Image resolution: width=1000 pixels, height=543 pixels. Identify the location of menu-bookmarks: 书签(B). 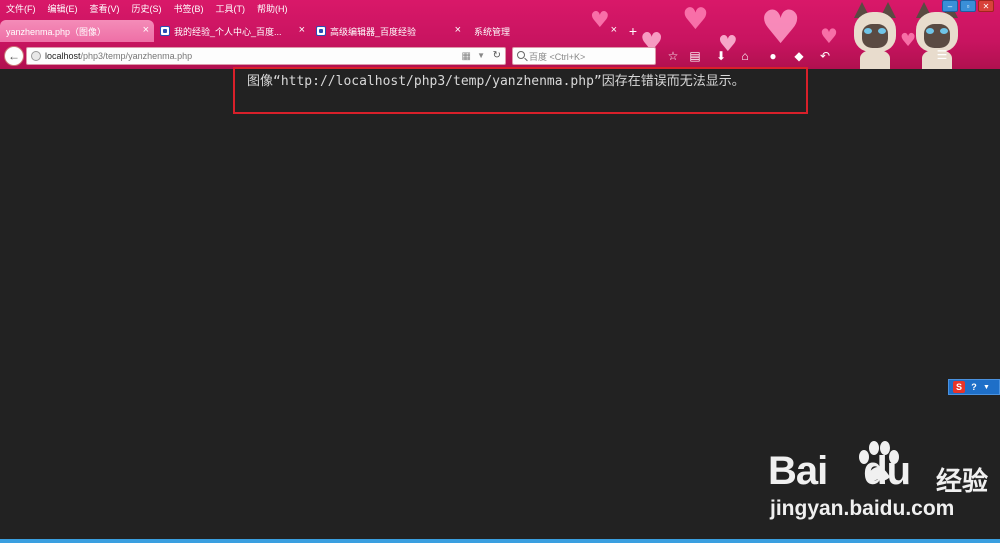
(189, 8).